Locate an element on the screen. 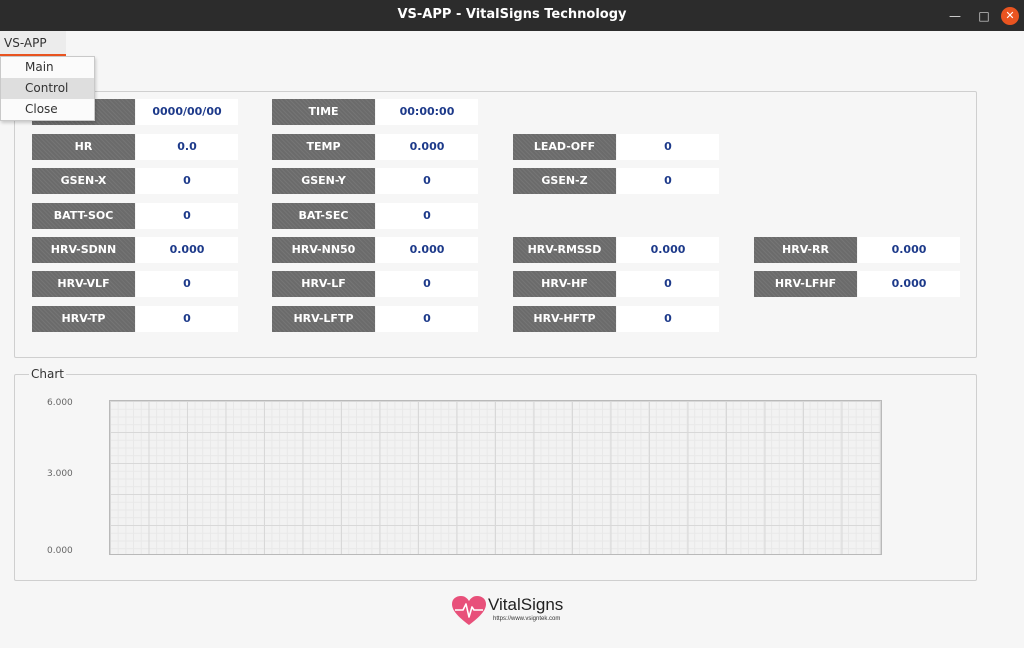 Image resolution: width=1024 pixels, height=648 pixels. bat-sec-label: BAT-SEC is located at coordinates (323, 216).